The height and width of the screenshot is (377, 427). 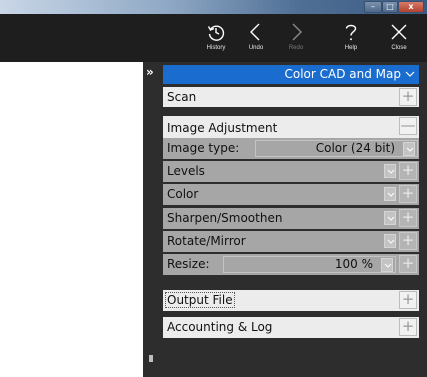 I want to click on section-output-file-label: Output File, so click(x=200, y=300).